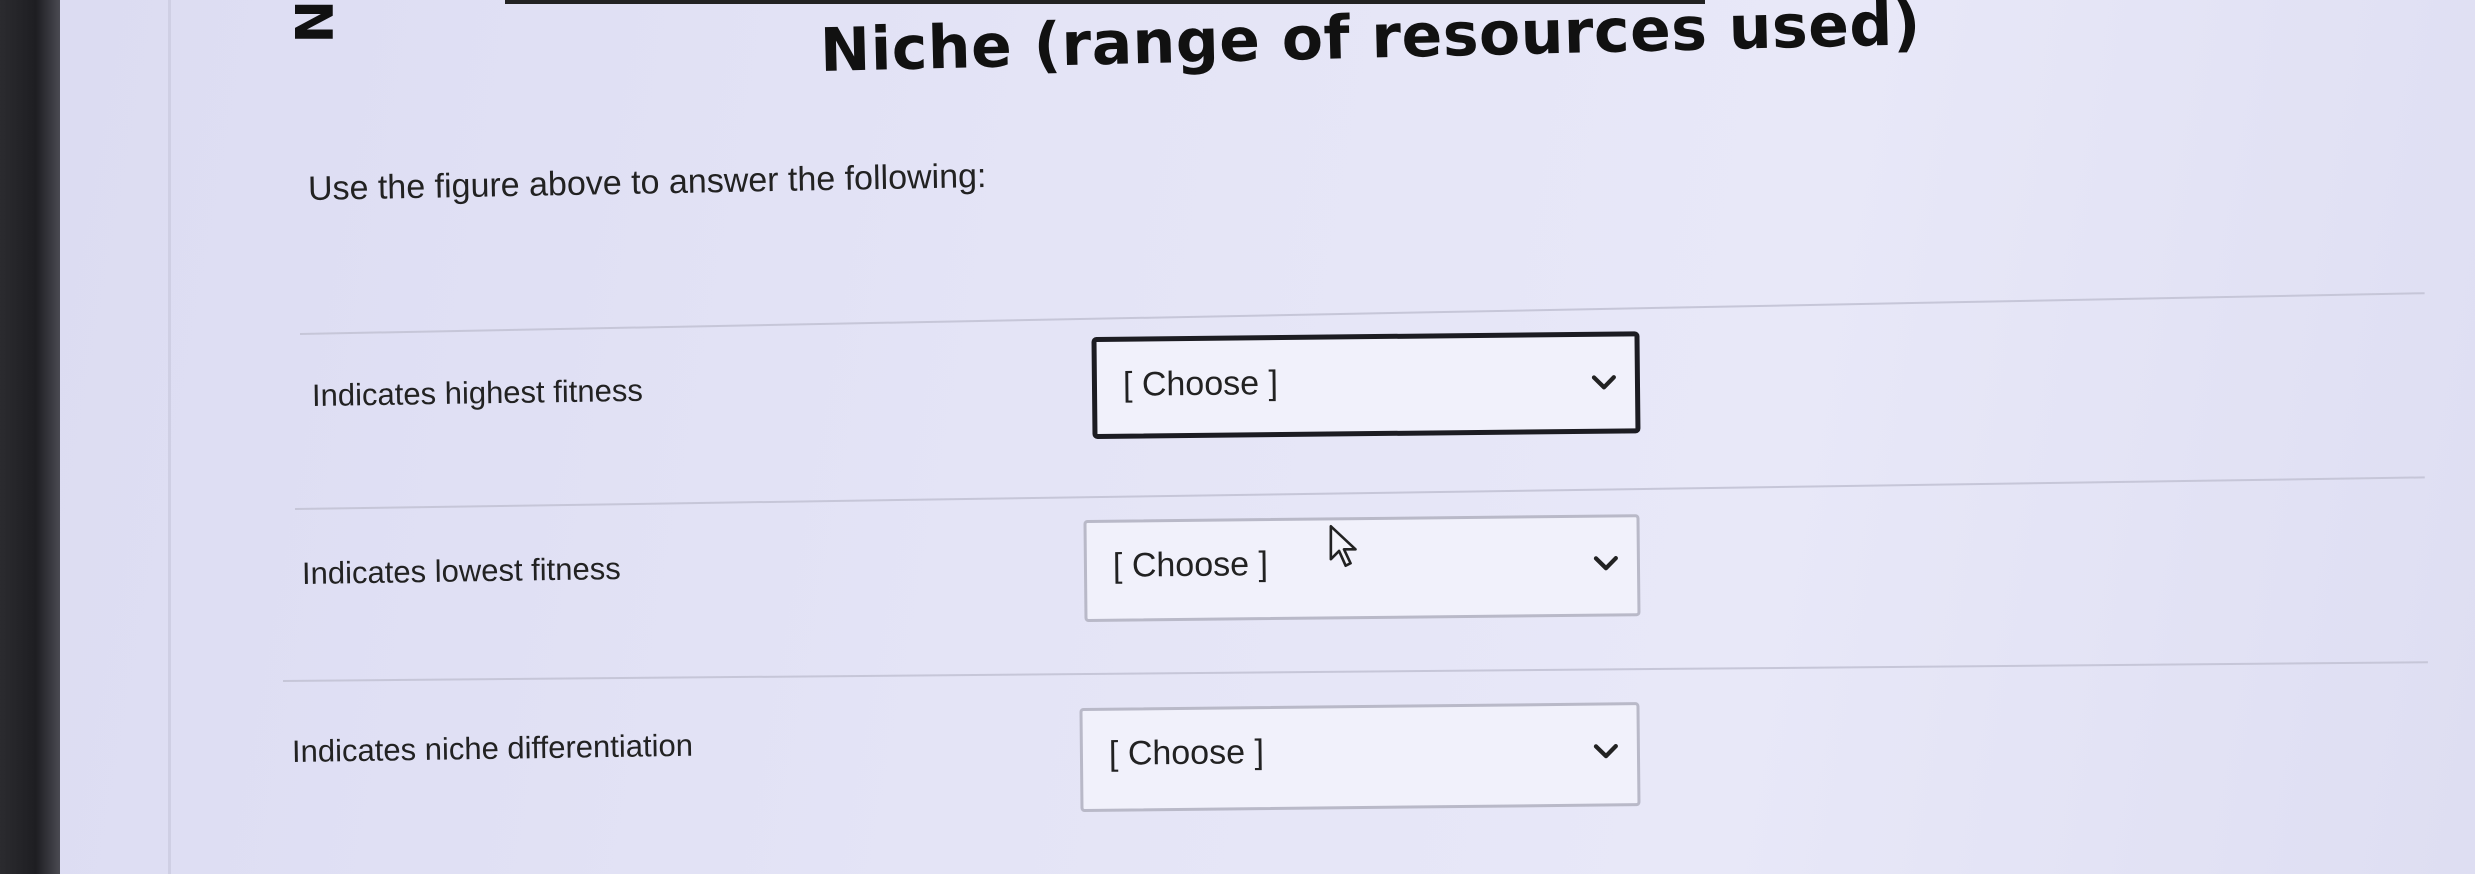 The height and width of the screenshot is (874, 2475). I want to click on select-highest-fitness: [ Choose ], so click(1366, 385).